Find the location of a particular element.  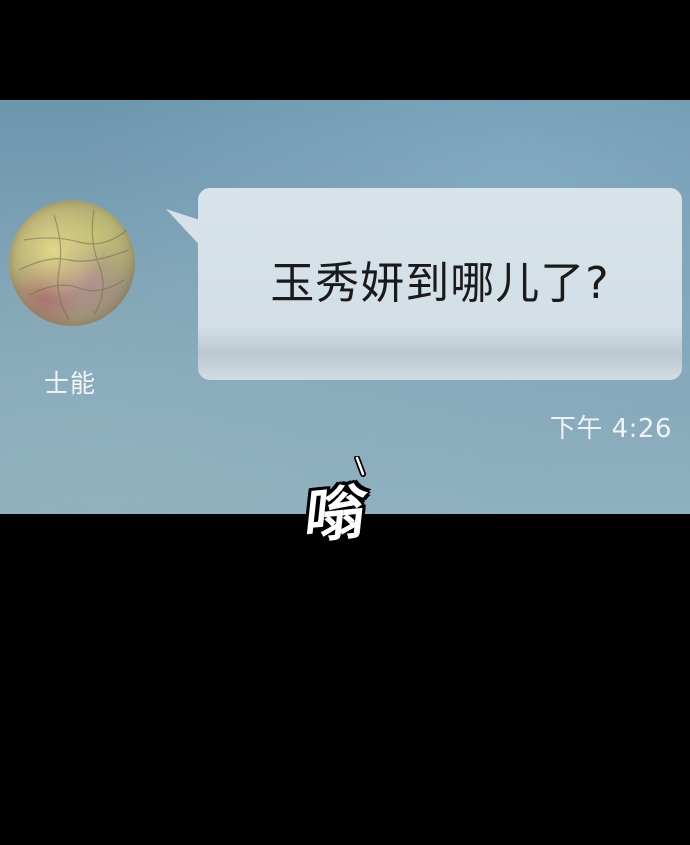

message-text: 玉秀妍到哪儿了? is located at coordinates (440, 283).